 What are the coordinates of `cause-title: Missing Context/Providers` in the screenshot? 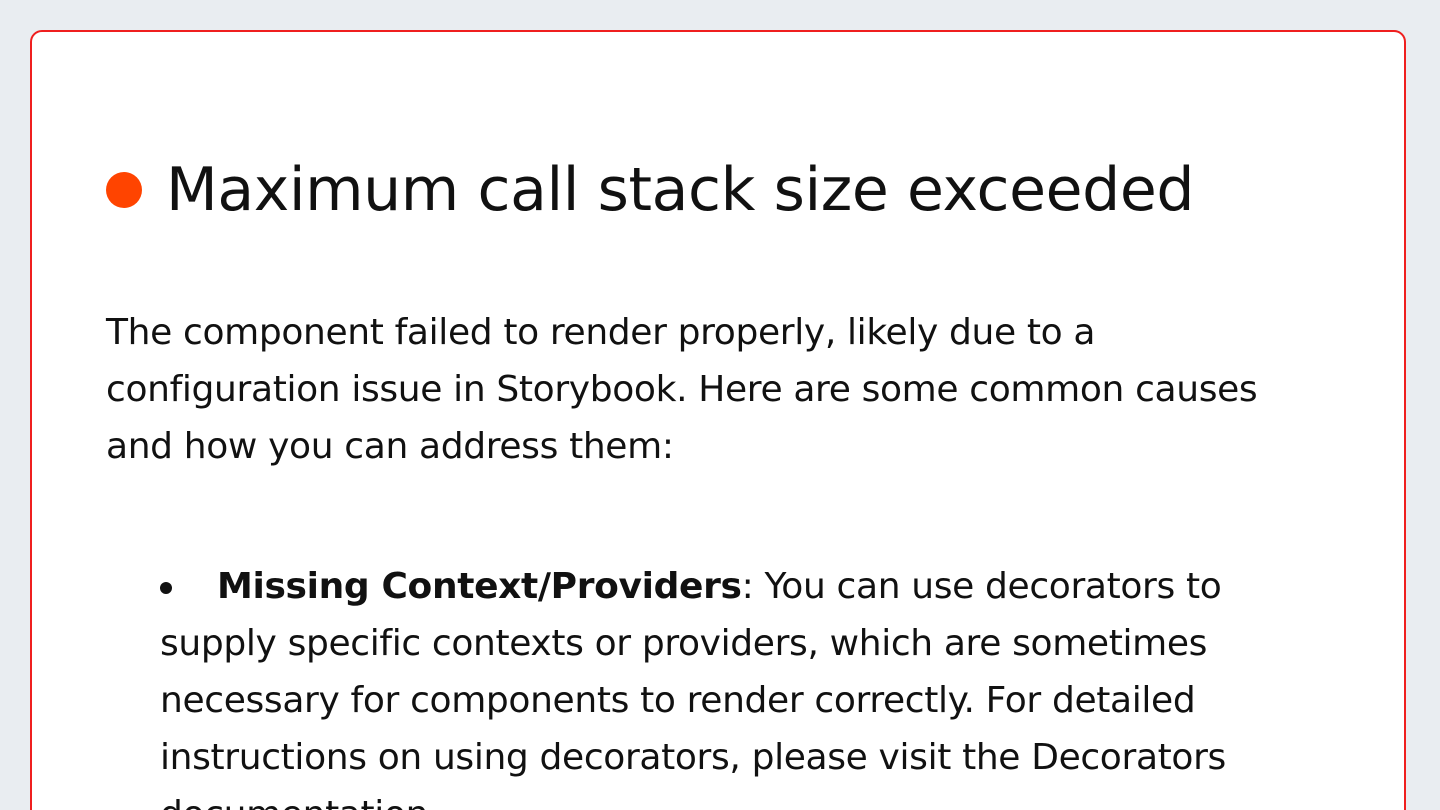 It's located at (479, 586).